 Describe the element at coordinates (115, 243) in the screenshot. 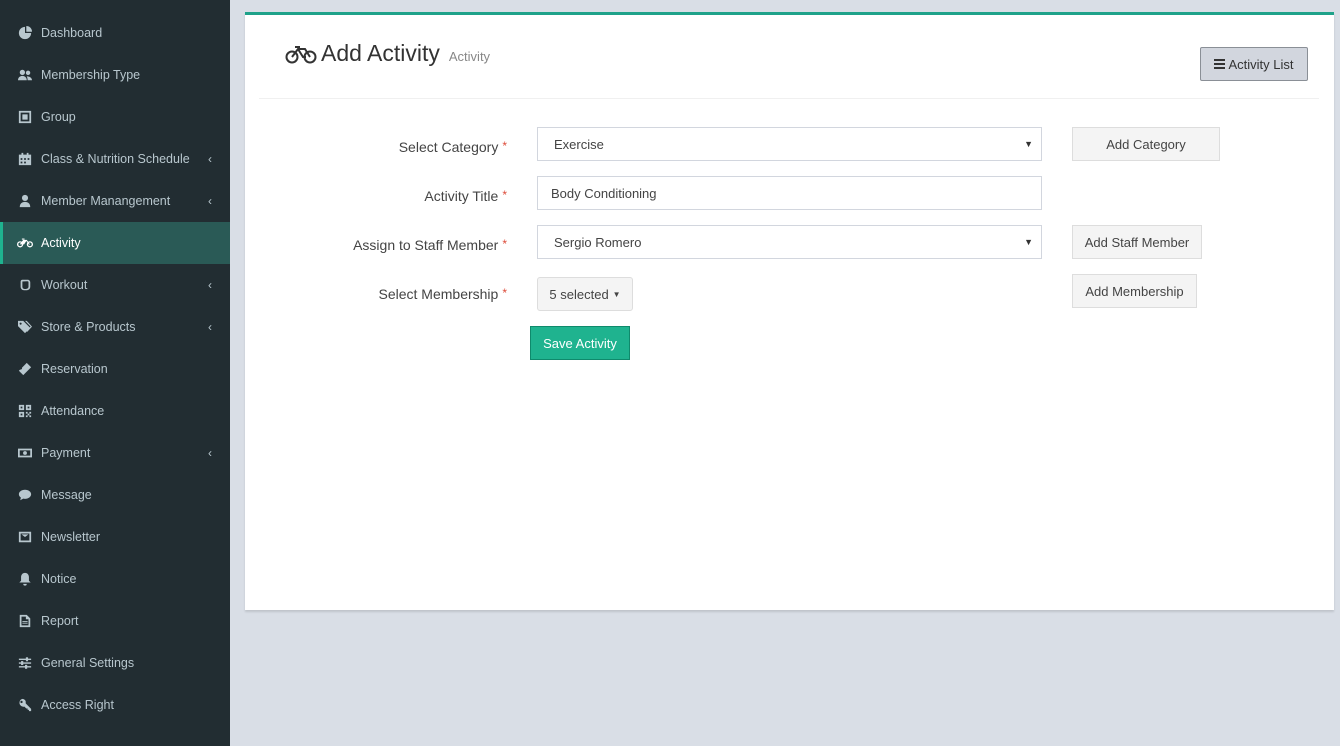

I see `sidebar-item-activity: Activity` at that location.